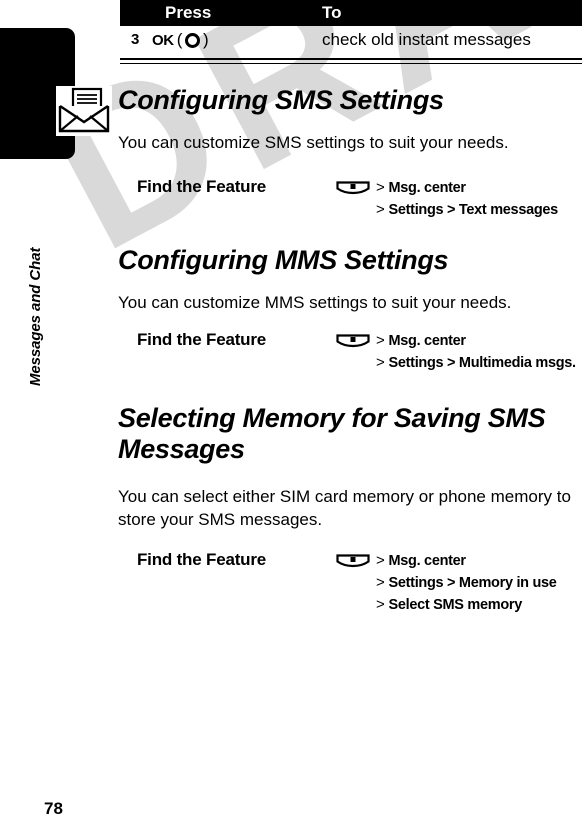 This screenshot has width=582, height=836. What do you see at coordinates (135, 39) in the screenshot?
I see `step-number: 3` at bounding box center [135, 39].